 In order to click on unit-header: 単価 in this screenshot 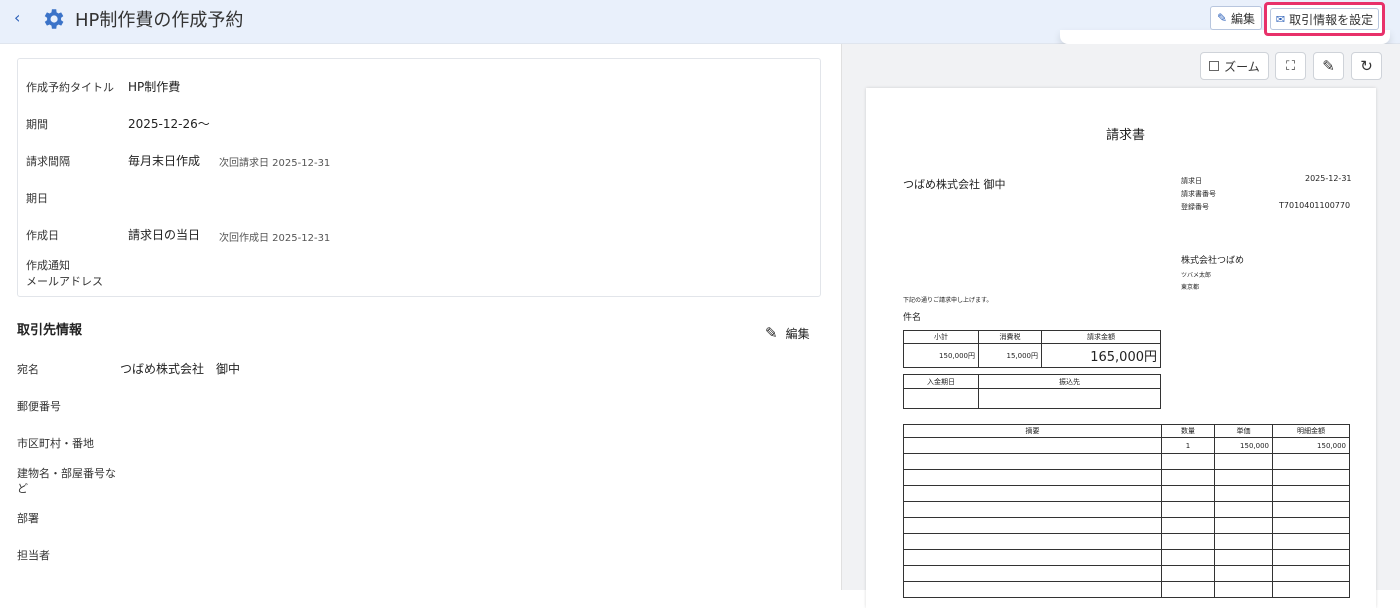, I will do `click(1243, 431)`.